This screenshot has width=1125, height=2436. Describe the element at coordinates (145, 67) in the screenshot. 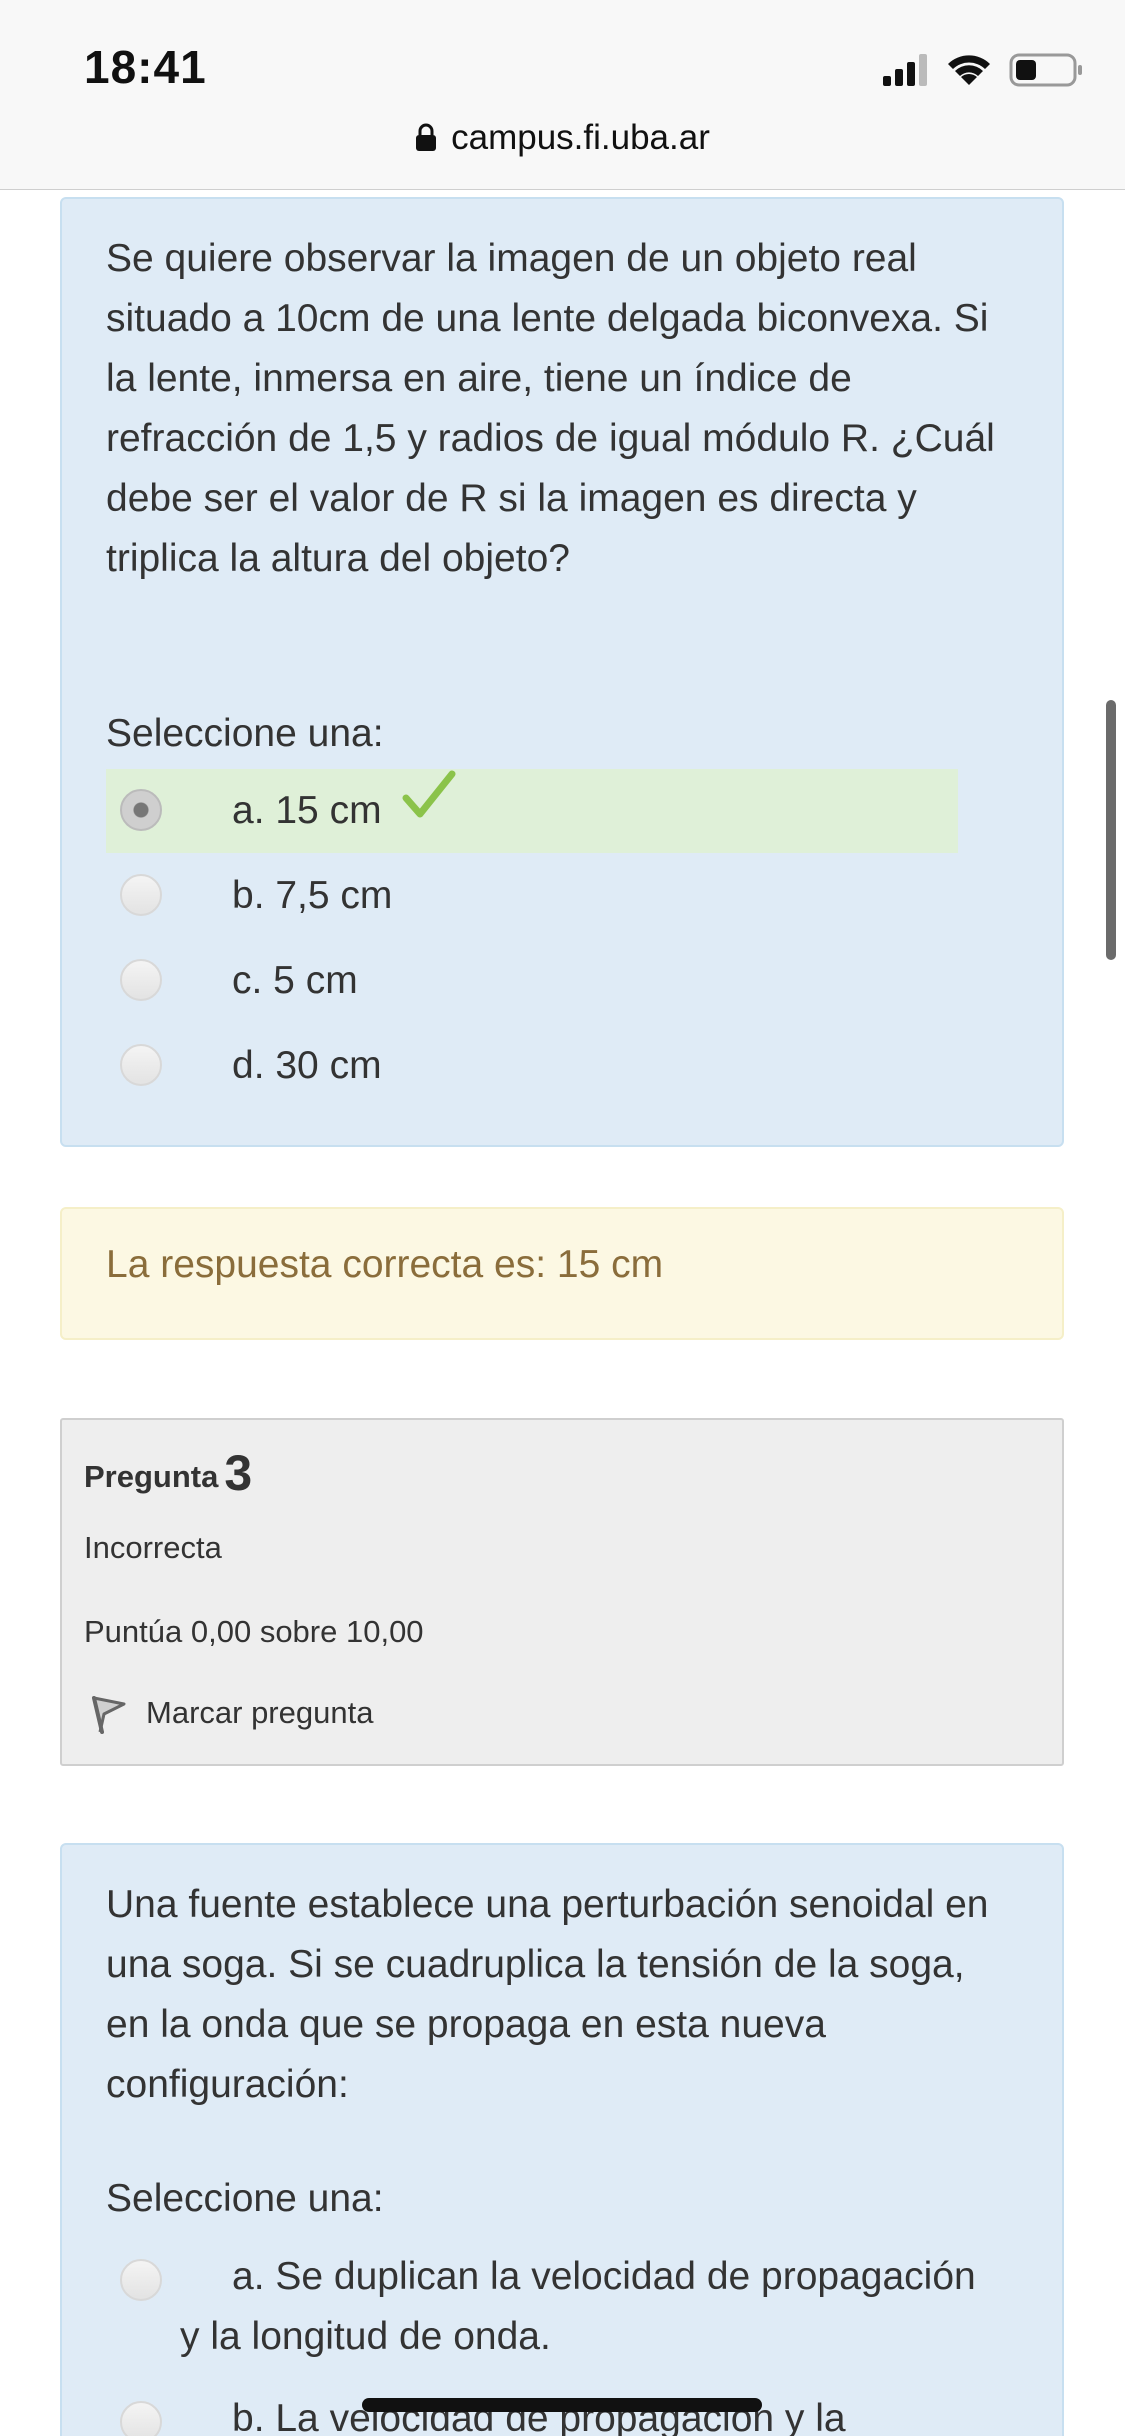

I see `status-time: 18:41` at that location.